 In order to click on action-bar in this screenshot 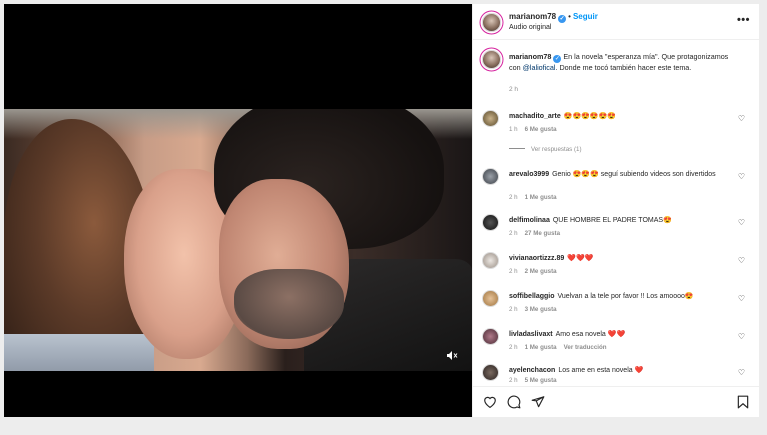, I will do `click(616, 401)`.